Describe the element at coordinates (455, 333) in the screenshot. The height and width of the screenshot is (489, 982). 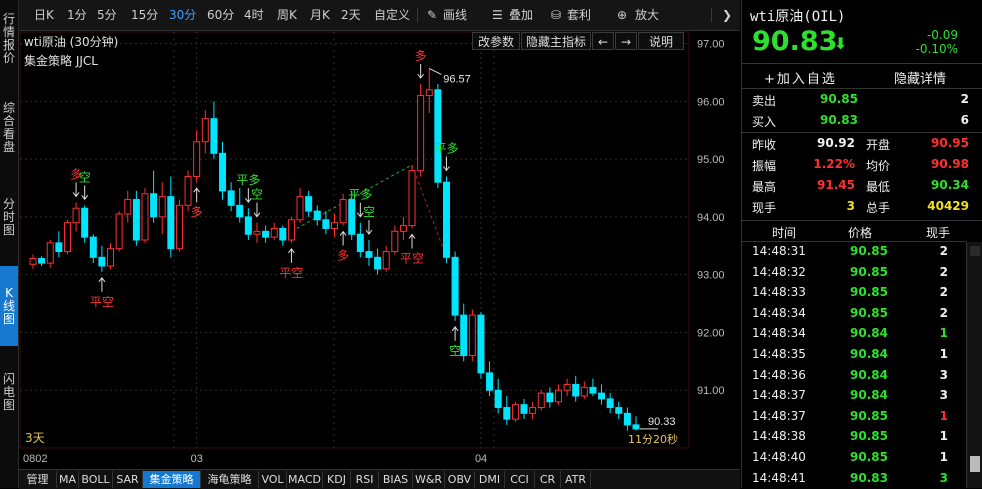
I see `signal-arrow-up-icon` at that location.